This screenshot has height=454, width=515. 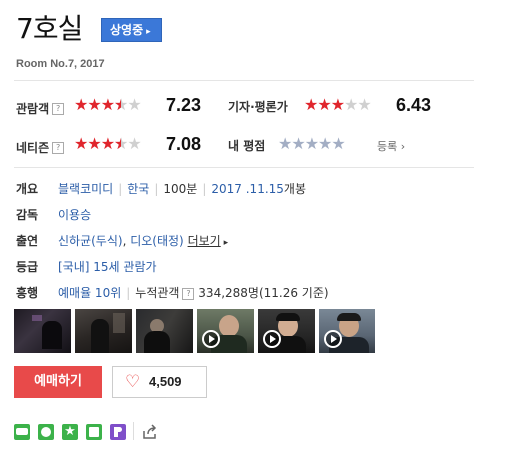 What do you see at coordinates (118, 432) in the screenshot?
I see `kakao-icon` at bounding box center [118, 432].